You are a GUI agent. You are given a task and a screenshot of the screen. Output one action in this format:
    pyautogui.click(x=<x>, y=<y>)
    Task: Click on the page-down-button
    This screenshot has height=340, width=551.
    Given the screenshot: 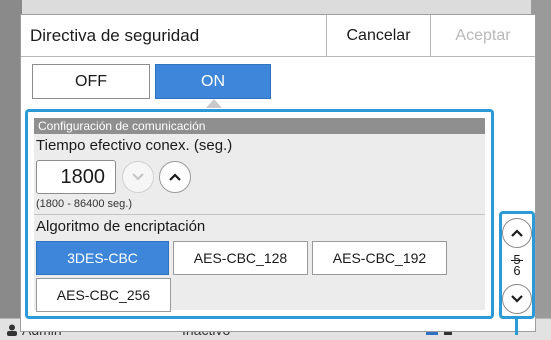 What is the action you would take?
    pyautogui.click(x=517, y=299)
    